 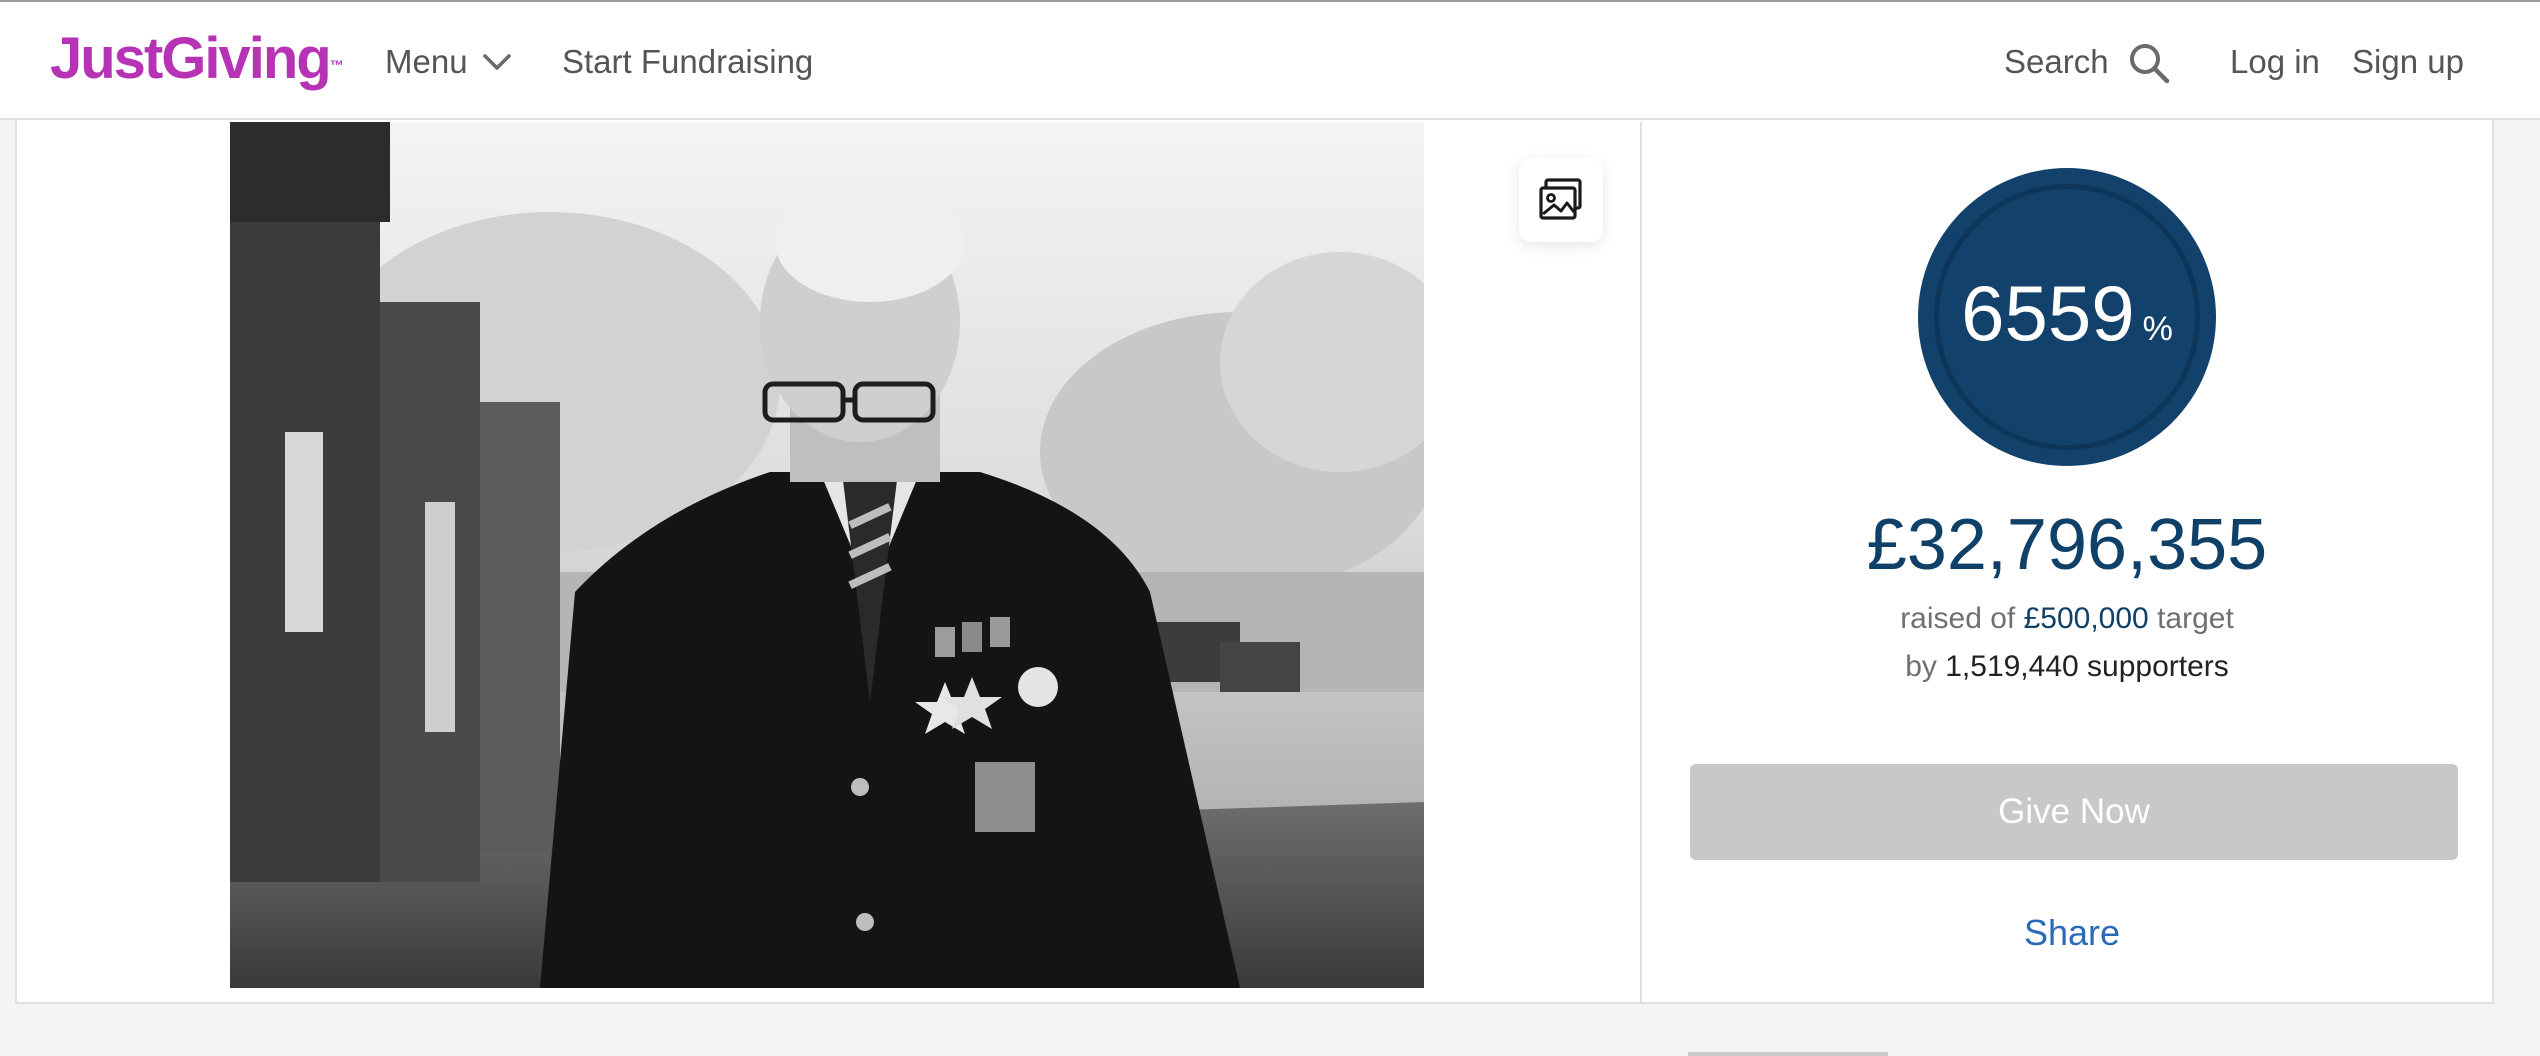 I want to click on supporters-line: by 1,519,440 supporters, so click(x=2067, y=667).